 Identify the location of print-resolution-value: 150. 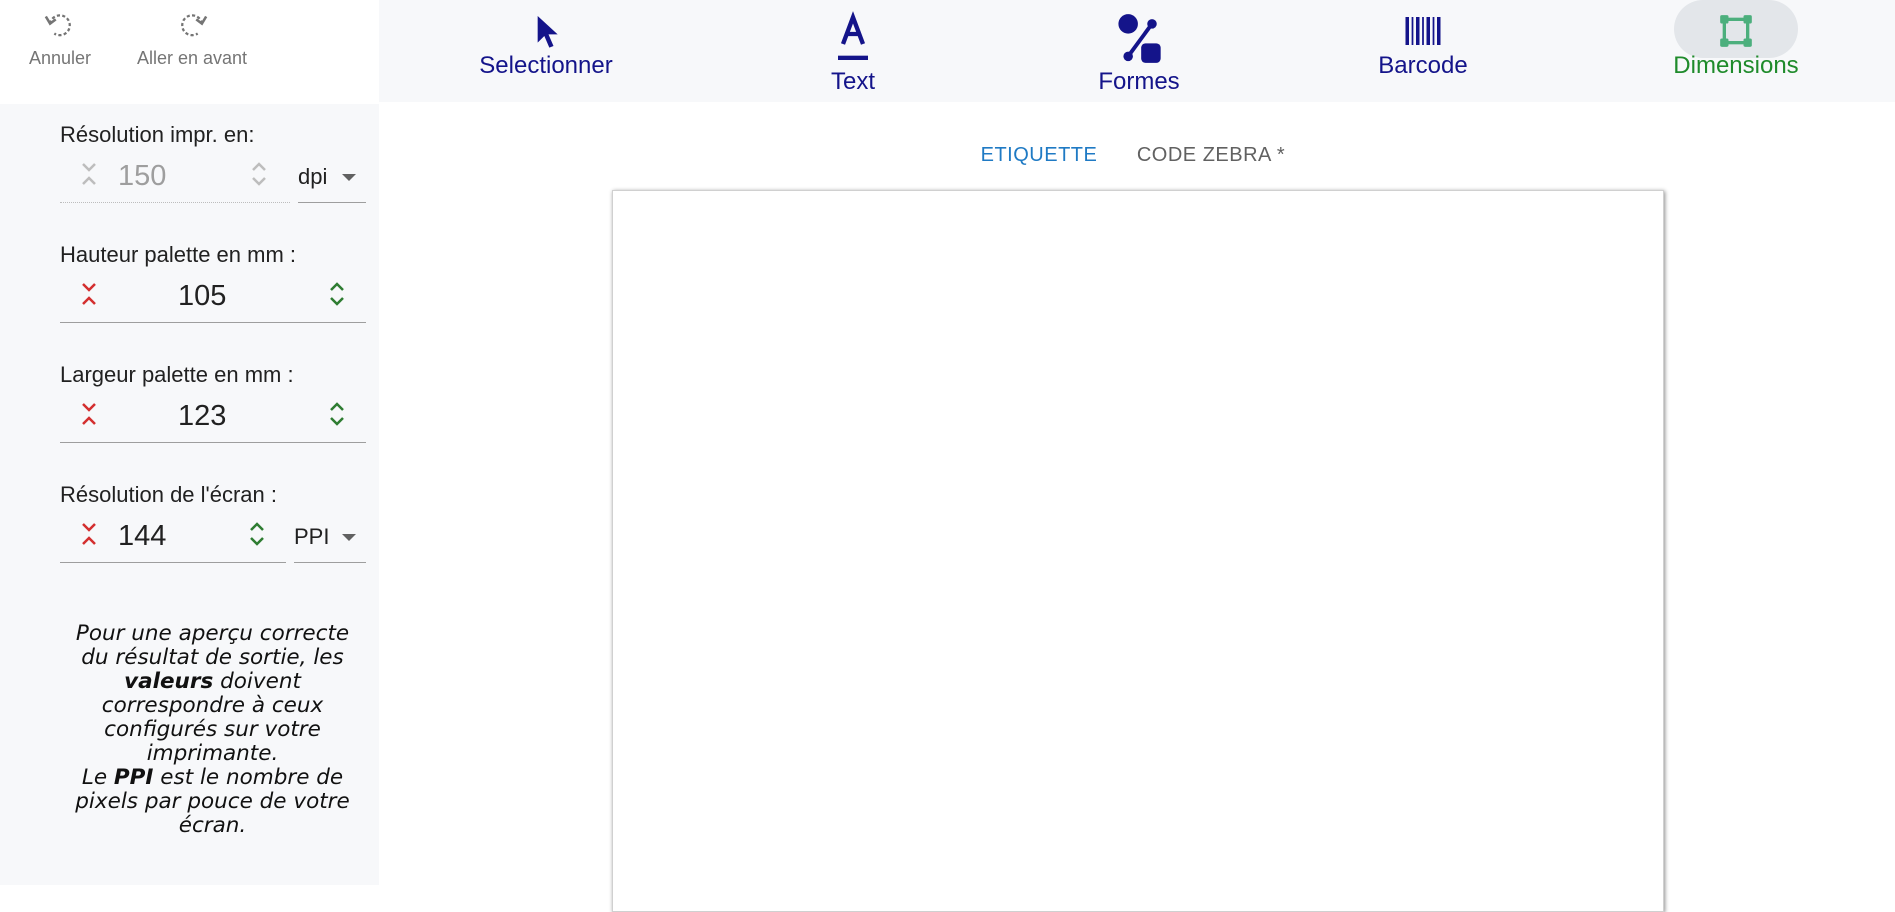
(142, 176).